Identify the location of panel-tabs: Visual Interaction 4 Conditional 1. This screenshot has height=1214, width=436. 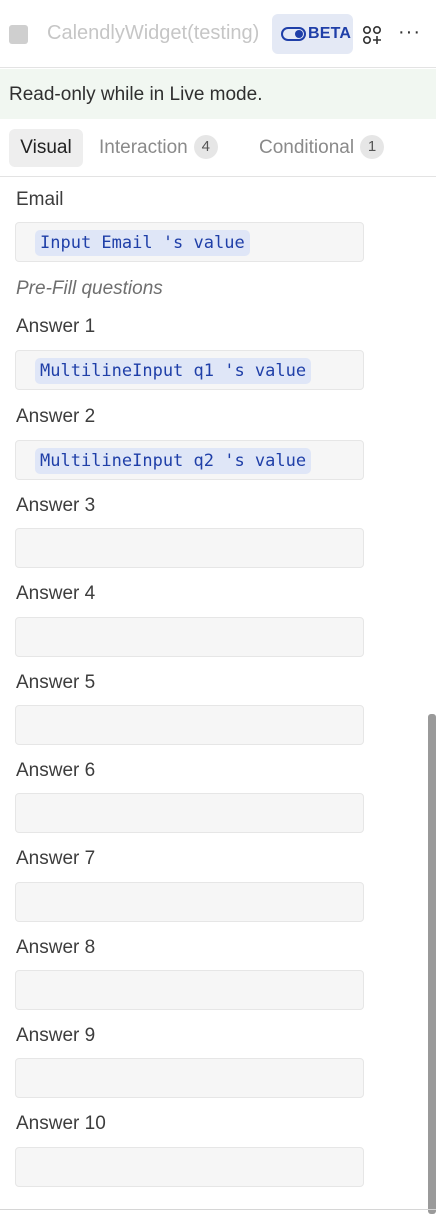
(218, 148).